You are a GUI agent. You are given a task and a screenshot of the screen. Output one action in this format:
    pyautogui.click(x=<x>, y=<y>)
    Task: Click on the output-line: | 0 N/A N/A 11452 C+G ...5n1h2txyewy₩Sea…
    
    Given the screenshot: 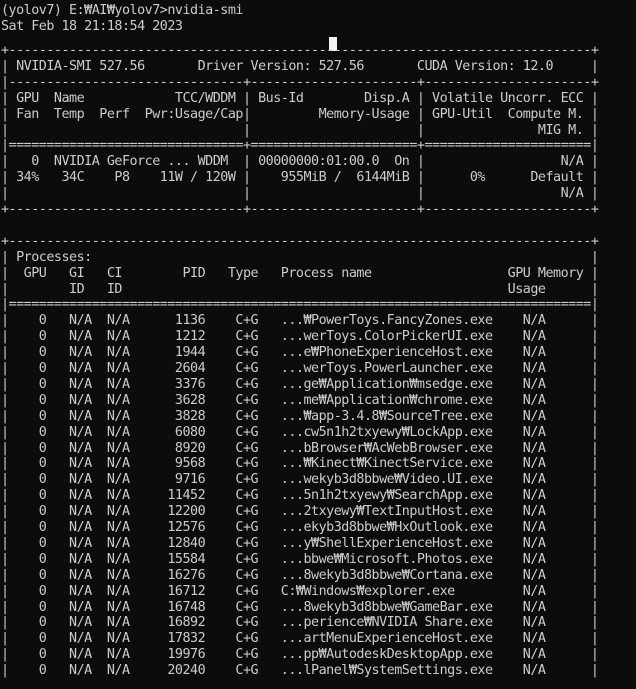 What is the action you would take?
    pyautogui.click(x=300, y=496)
    